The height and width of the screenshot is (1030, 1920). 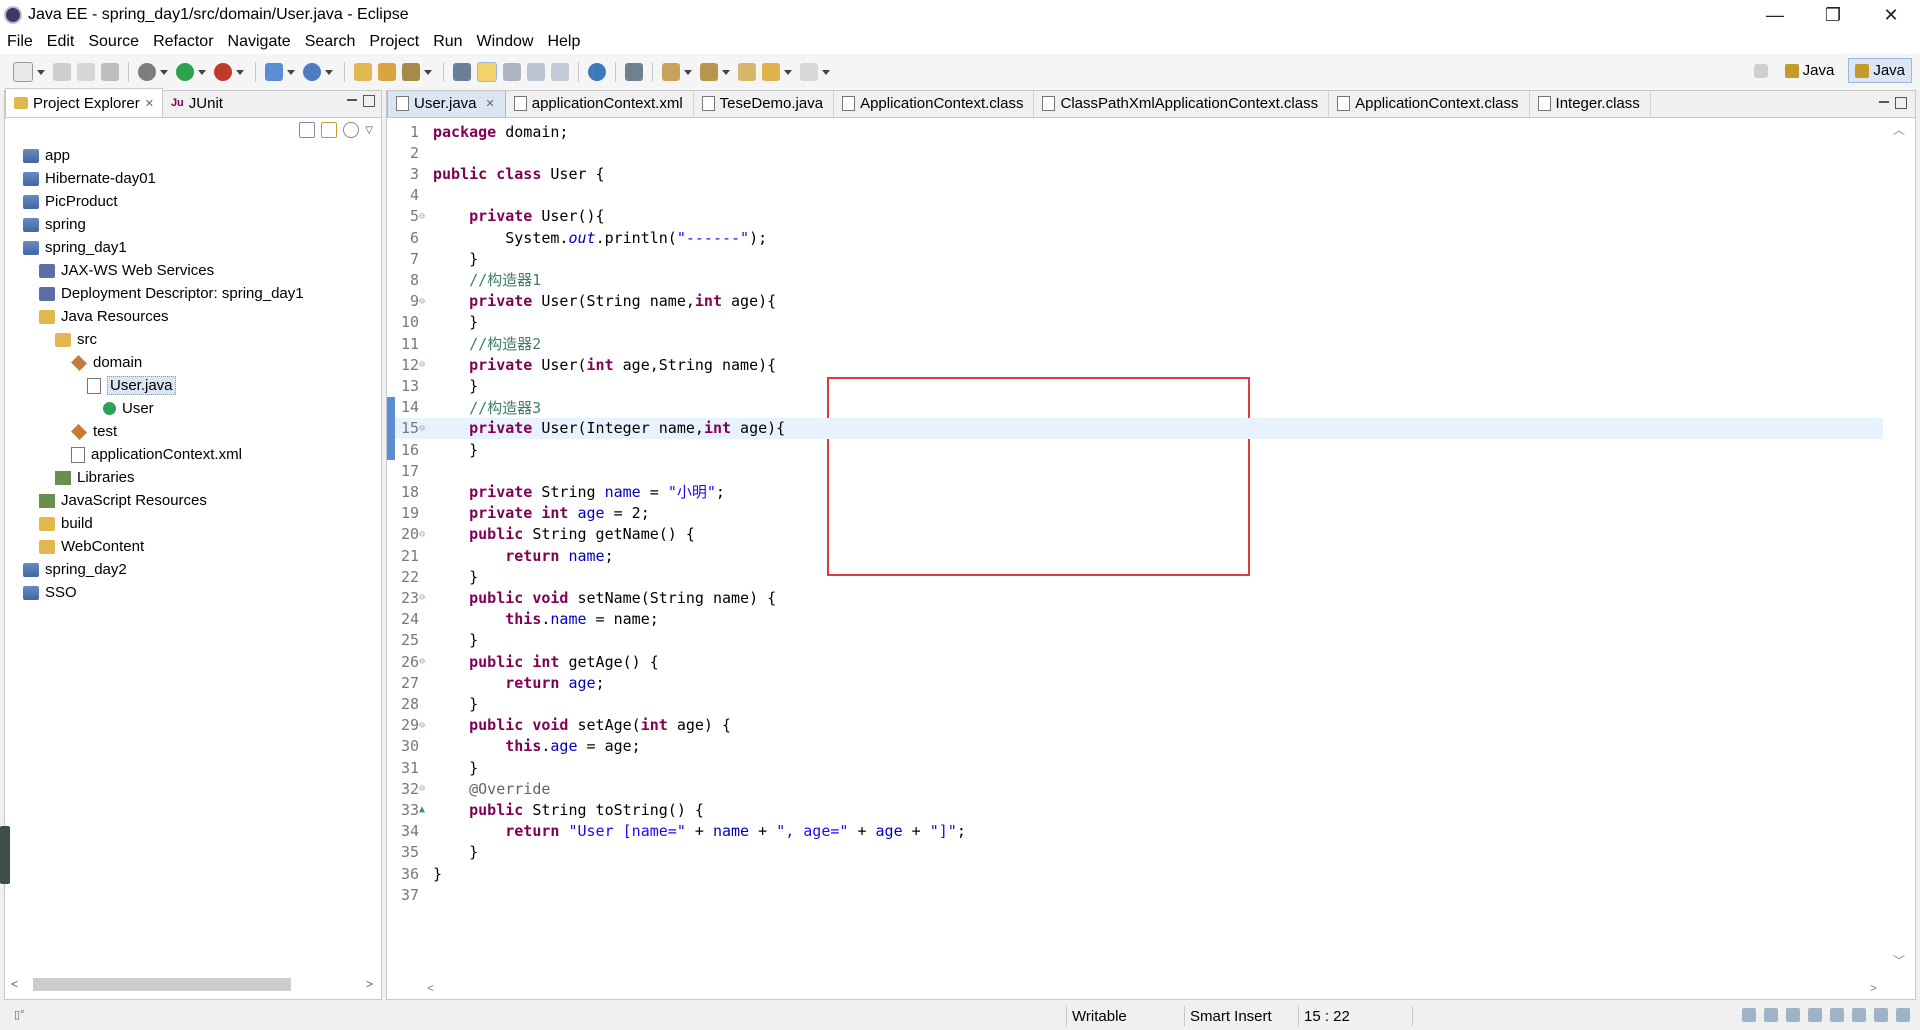 What do you see at coordinates (1135, 258) in the screenshot?
I see `code-line: 7 }` at bounding box center [1135, 258].